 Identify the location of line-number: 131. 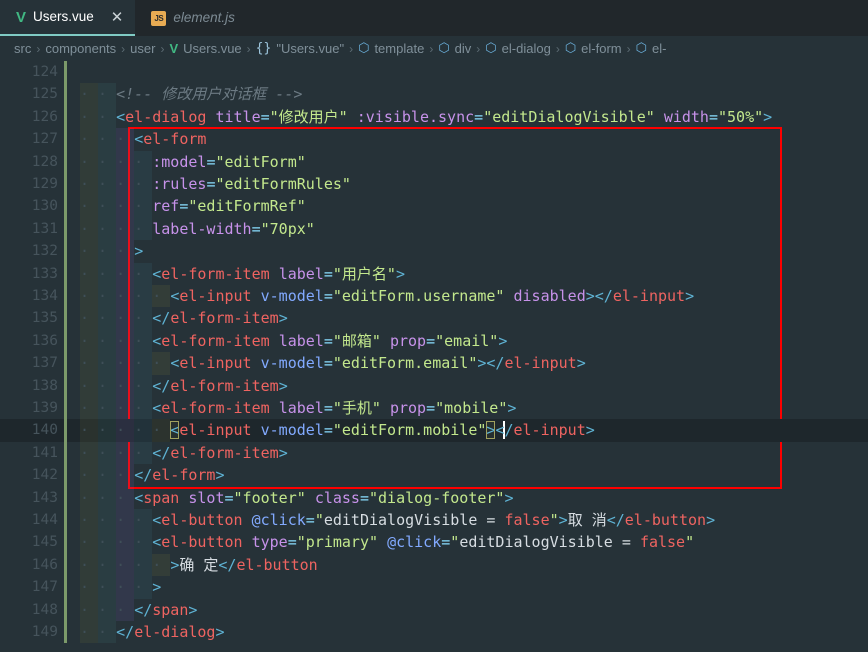
(44, 228).